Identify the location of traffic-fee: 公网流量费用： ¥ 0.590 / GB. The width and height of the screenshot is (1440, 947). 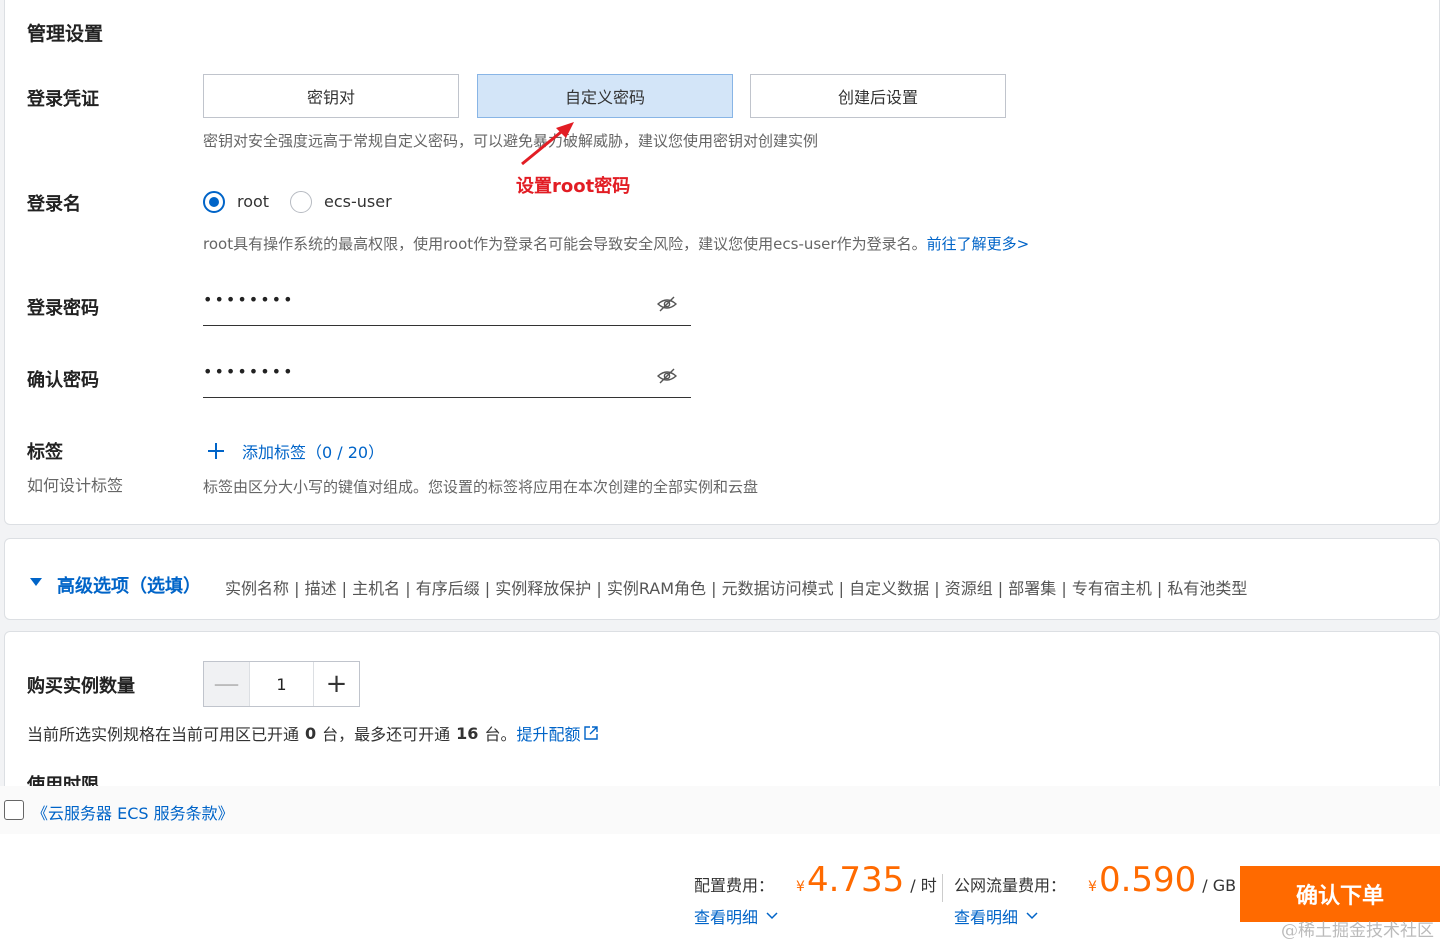
(1095, 880).